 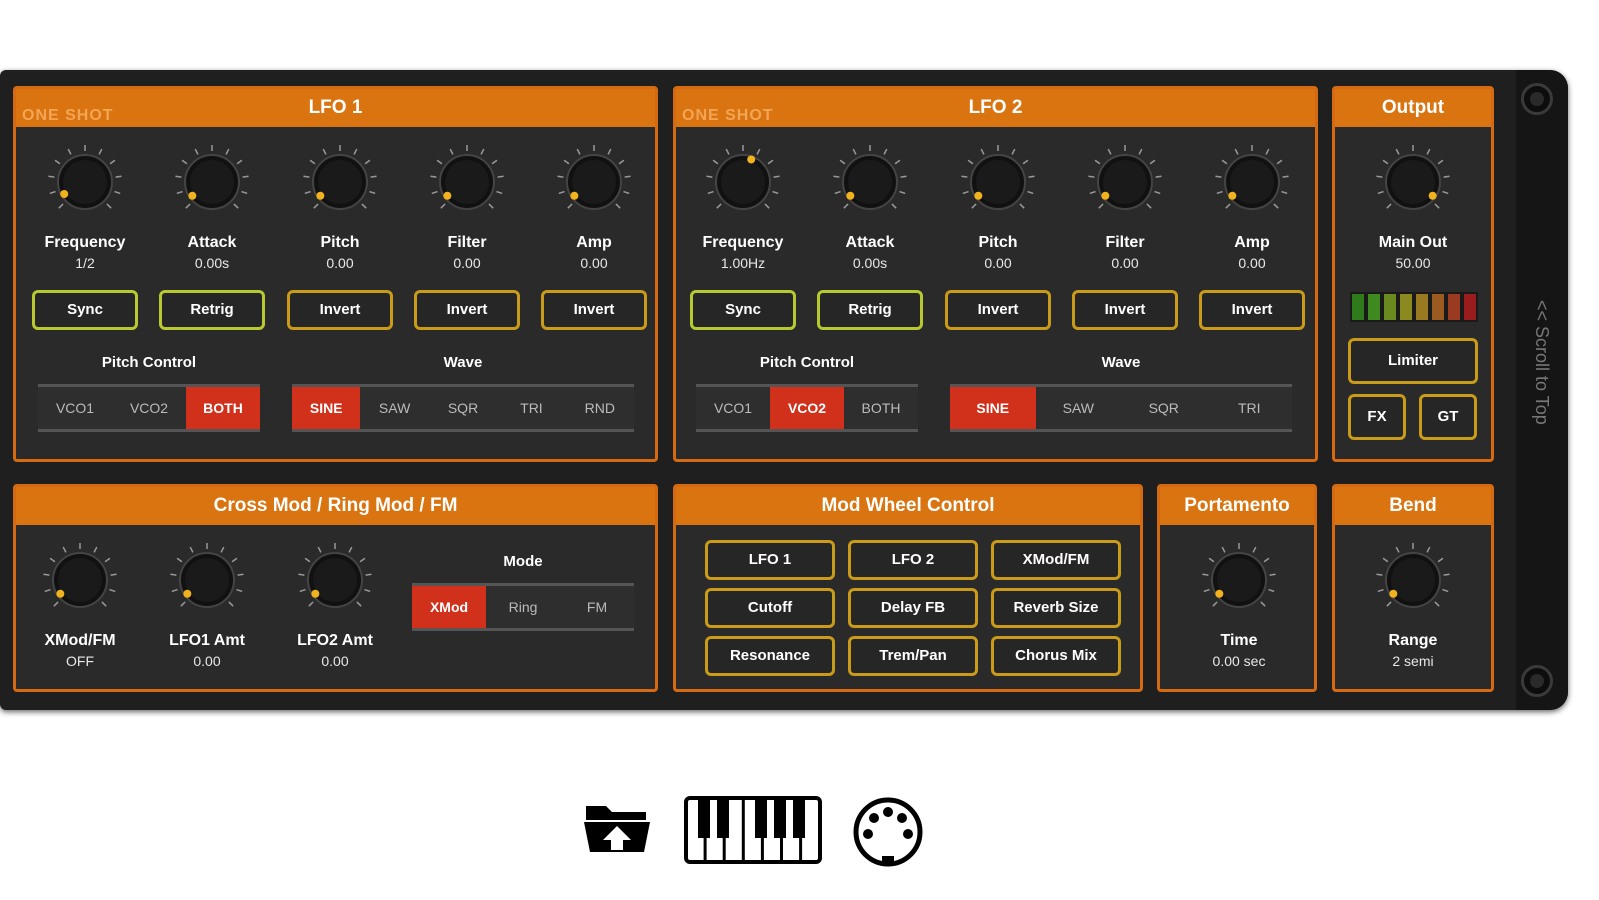 I want to click on lfo2-amp-label: Amp, so click(x=1252, y=242).